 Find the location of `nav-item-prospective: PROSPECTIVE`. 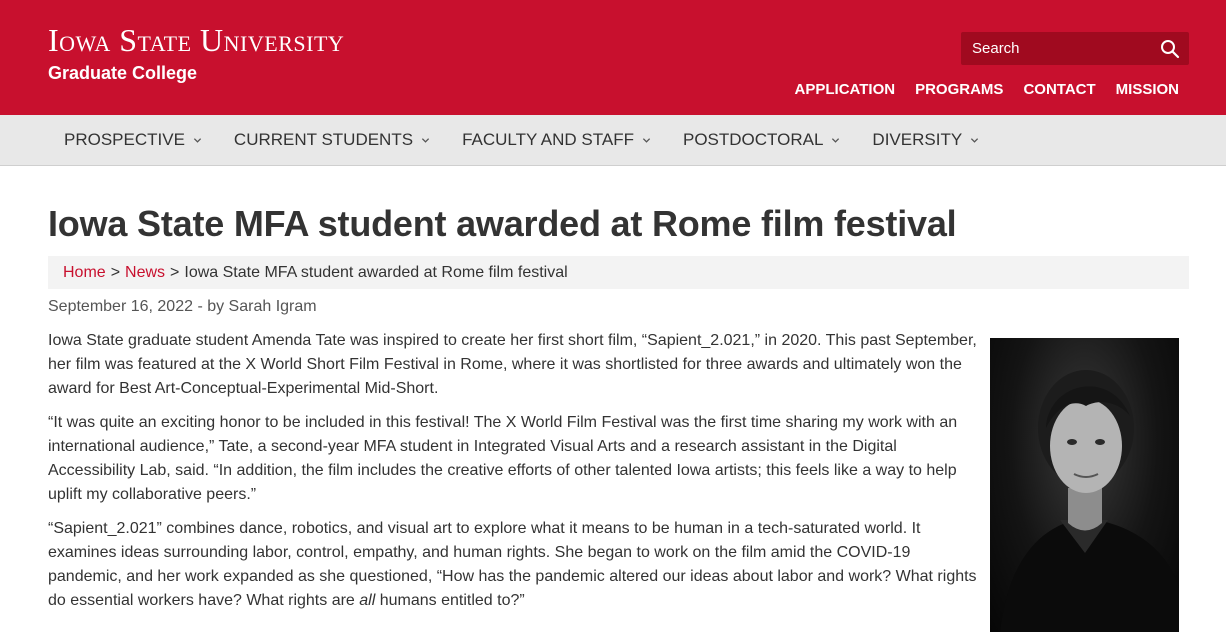

nav-item-prospective: PROSPECTIVE is located at coordinates (133, 140).